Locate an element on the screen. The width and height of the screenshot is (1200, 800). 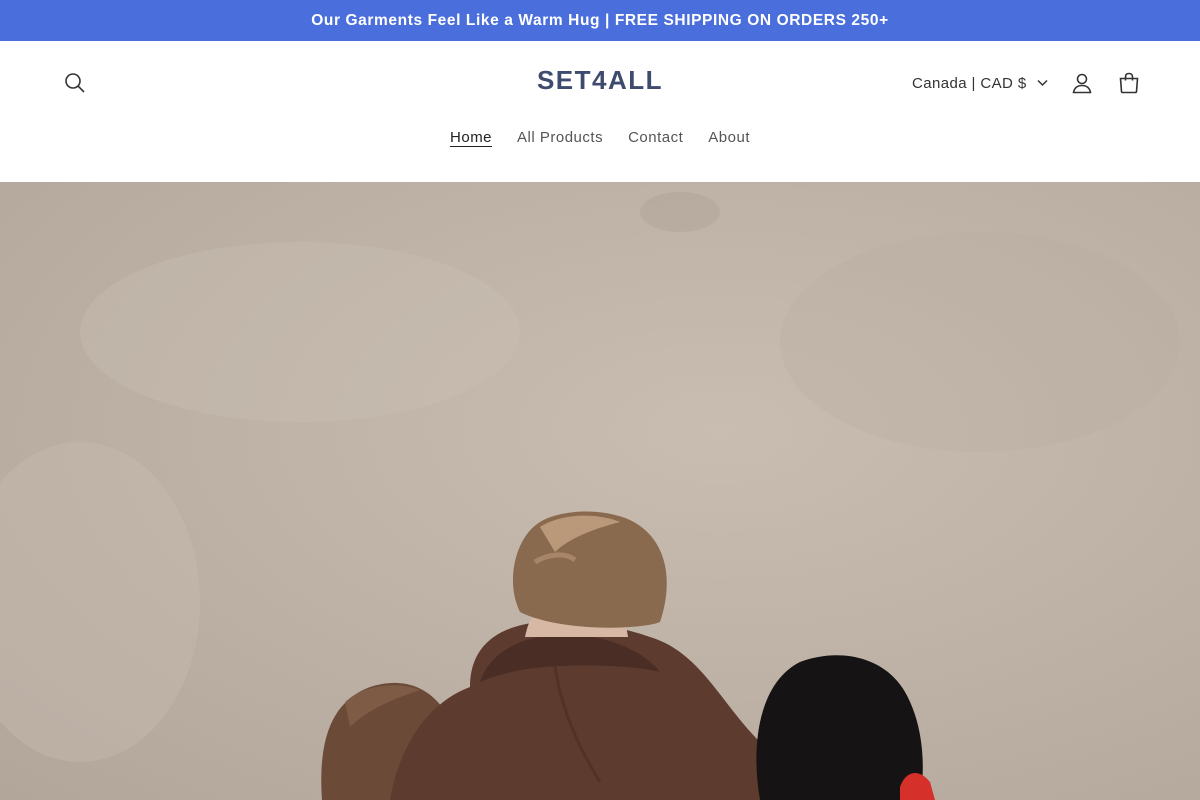
chevron-down-icon is located at coordinates (1042, 83).